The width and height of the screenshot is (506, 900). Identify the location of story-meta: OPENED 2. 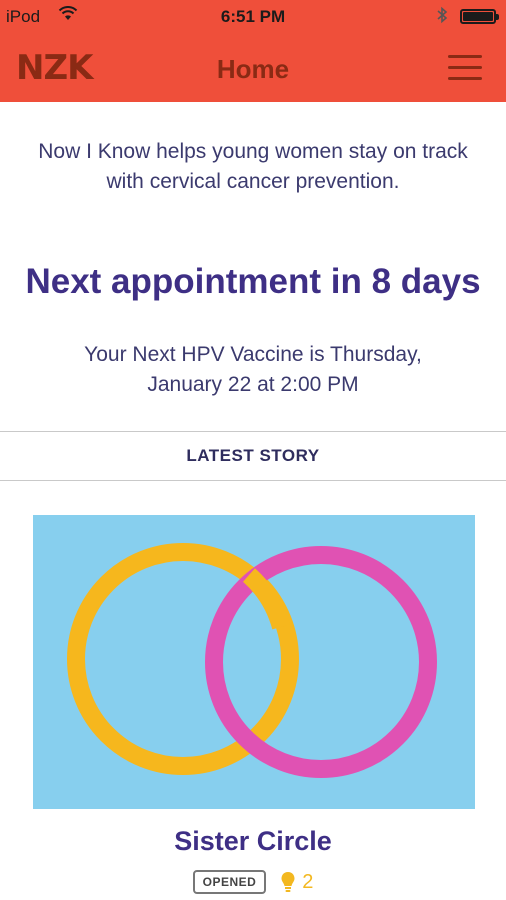
(253, 883).